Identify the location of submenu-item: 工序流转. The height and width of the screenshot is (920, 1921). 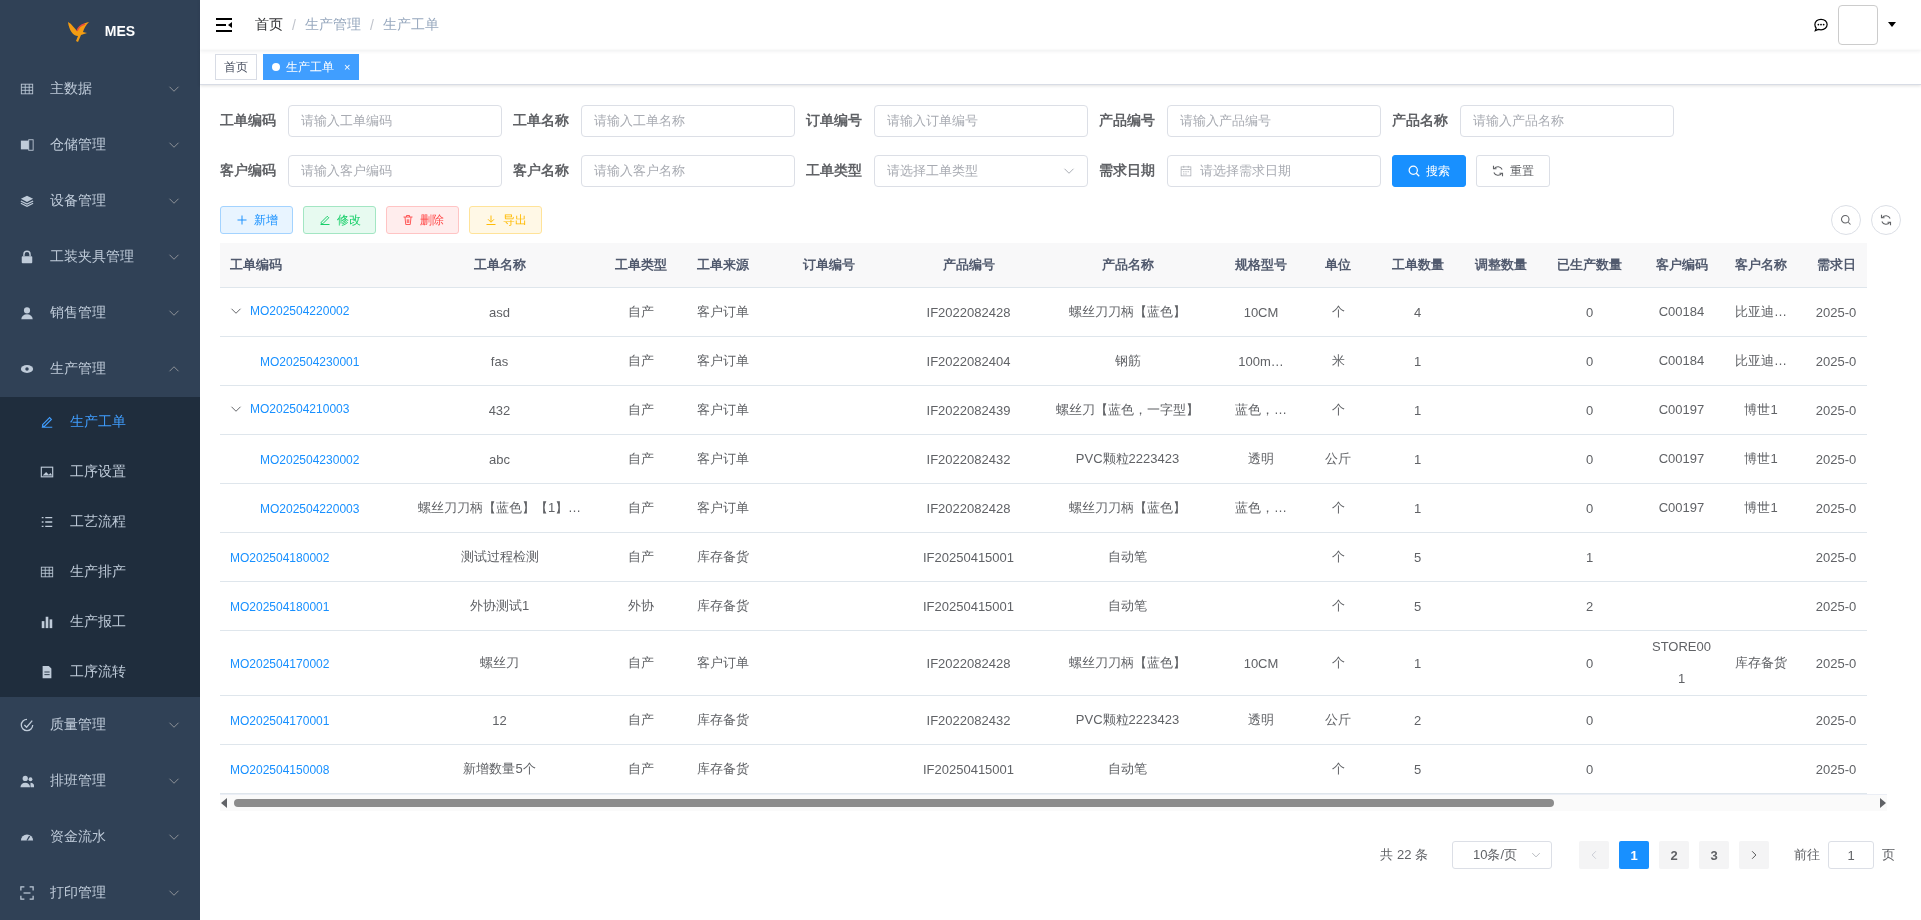
(100, 672).